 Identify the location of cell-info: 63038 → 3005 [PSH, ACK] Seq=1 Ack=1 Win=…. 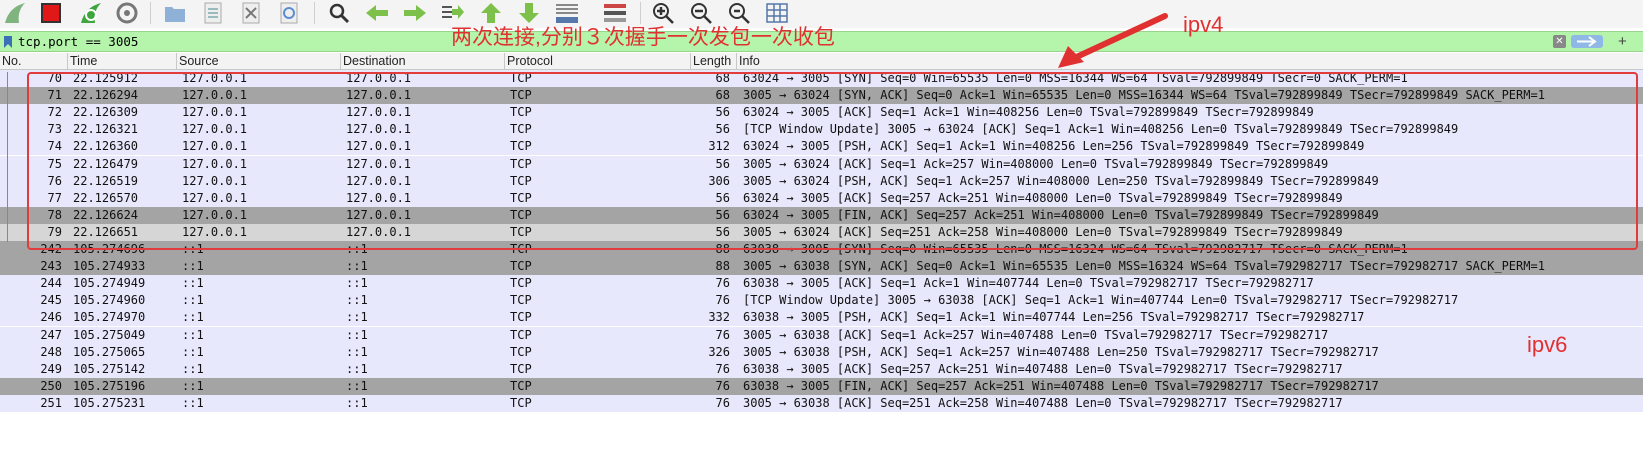
(1054, 317).